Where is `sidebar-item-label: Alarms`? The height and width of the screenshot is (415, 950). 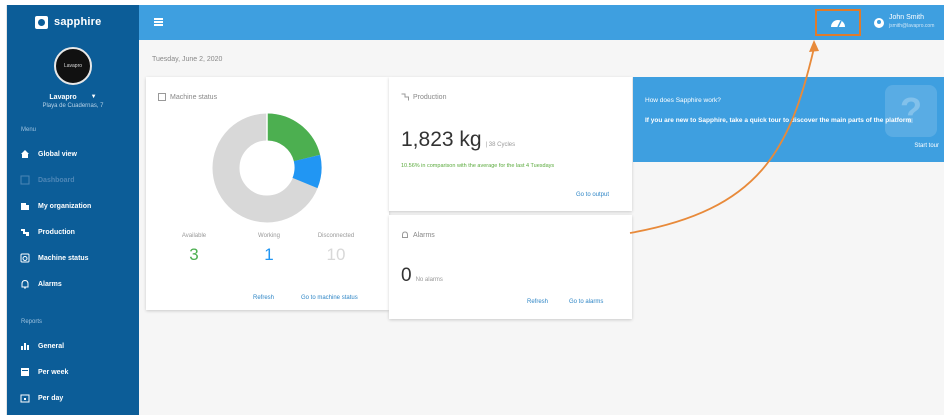
sidebar-item-label: Alarms is located at coordinates (50, 284).